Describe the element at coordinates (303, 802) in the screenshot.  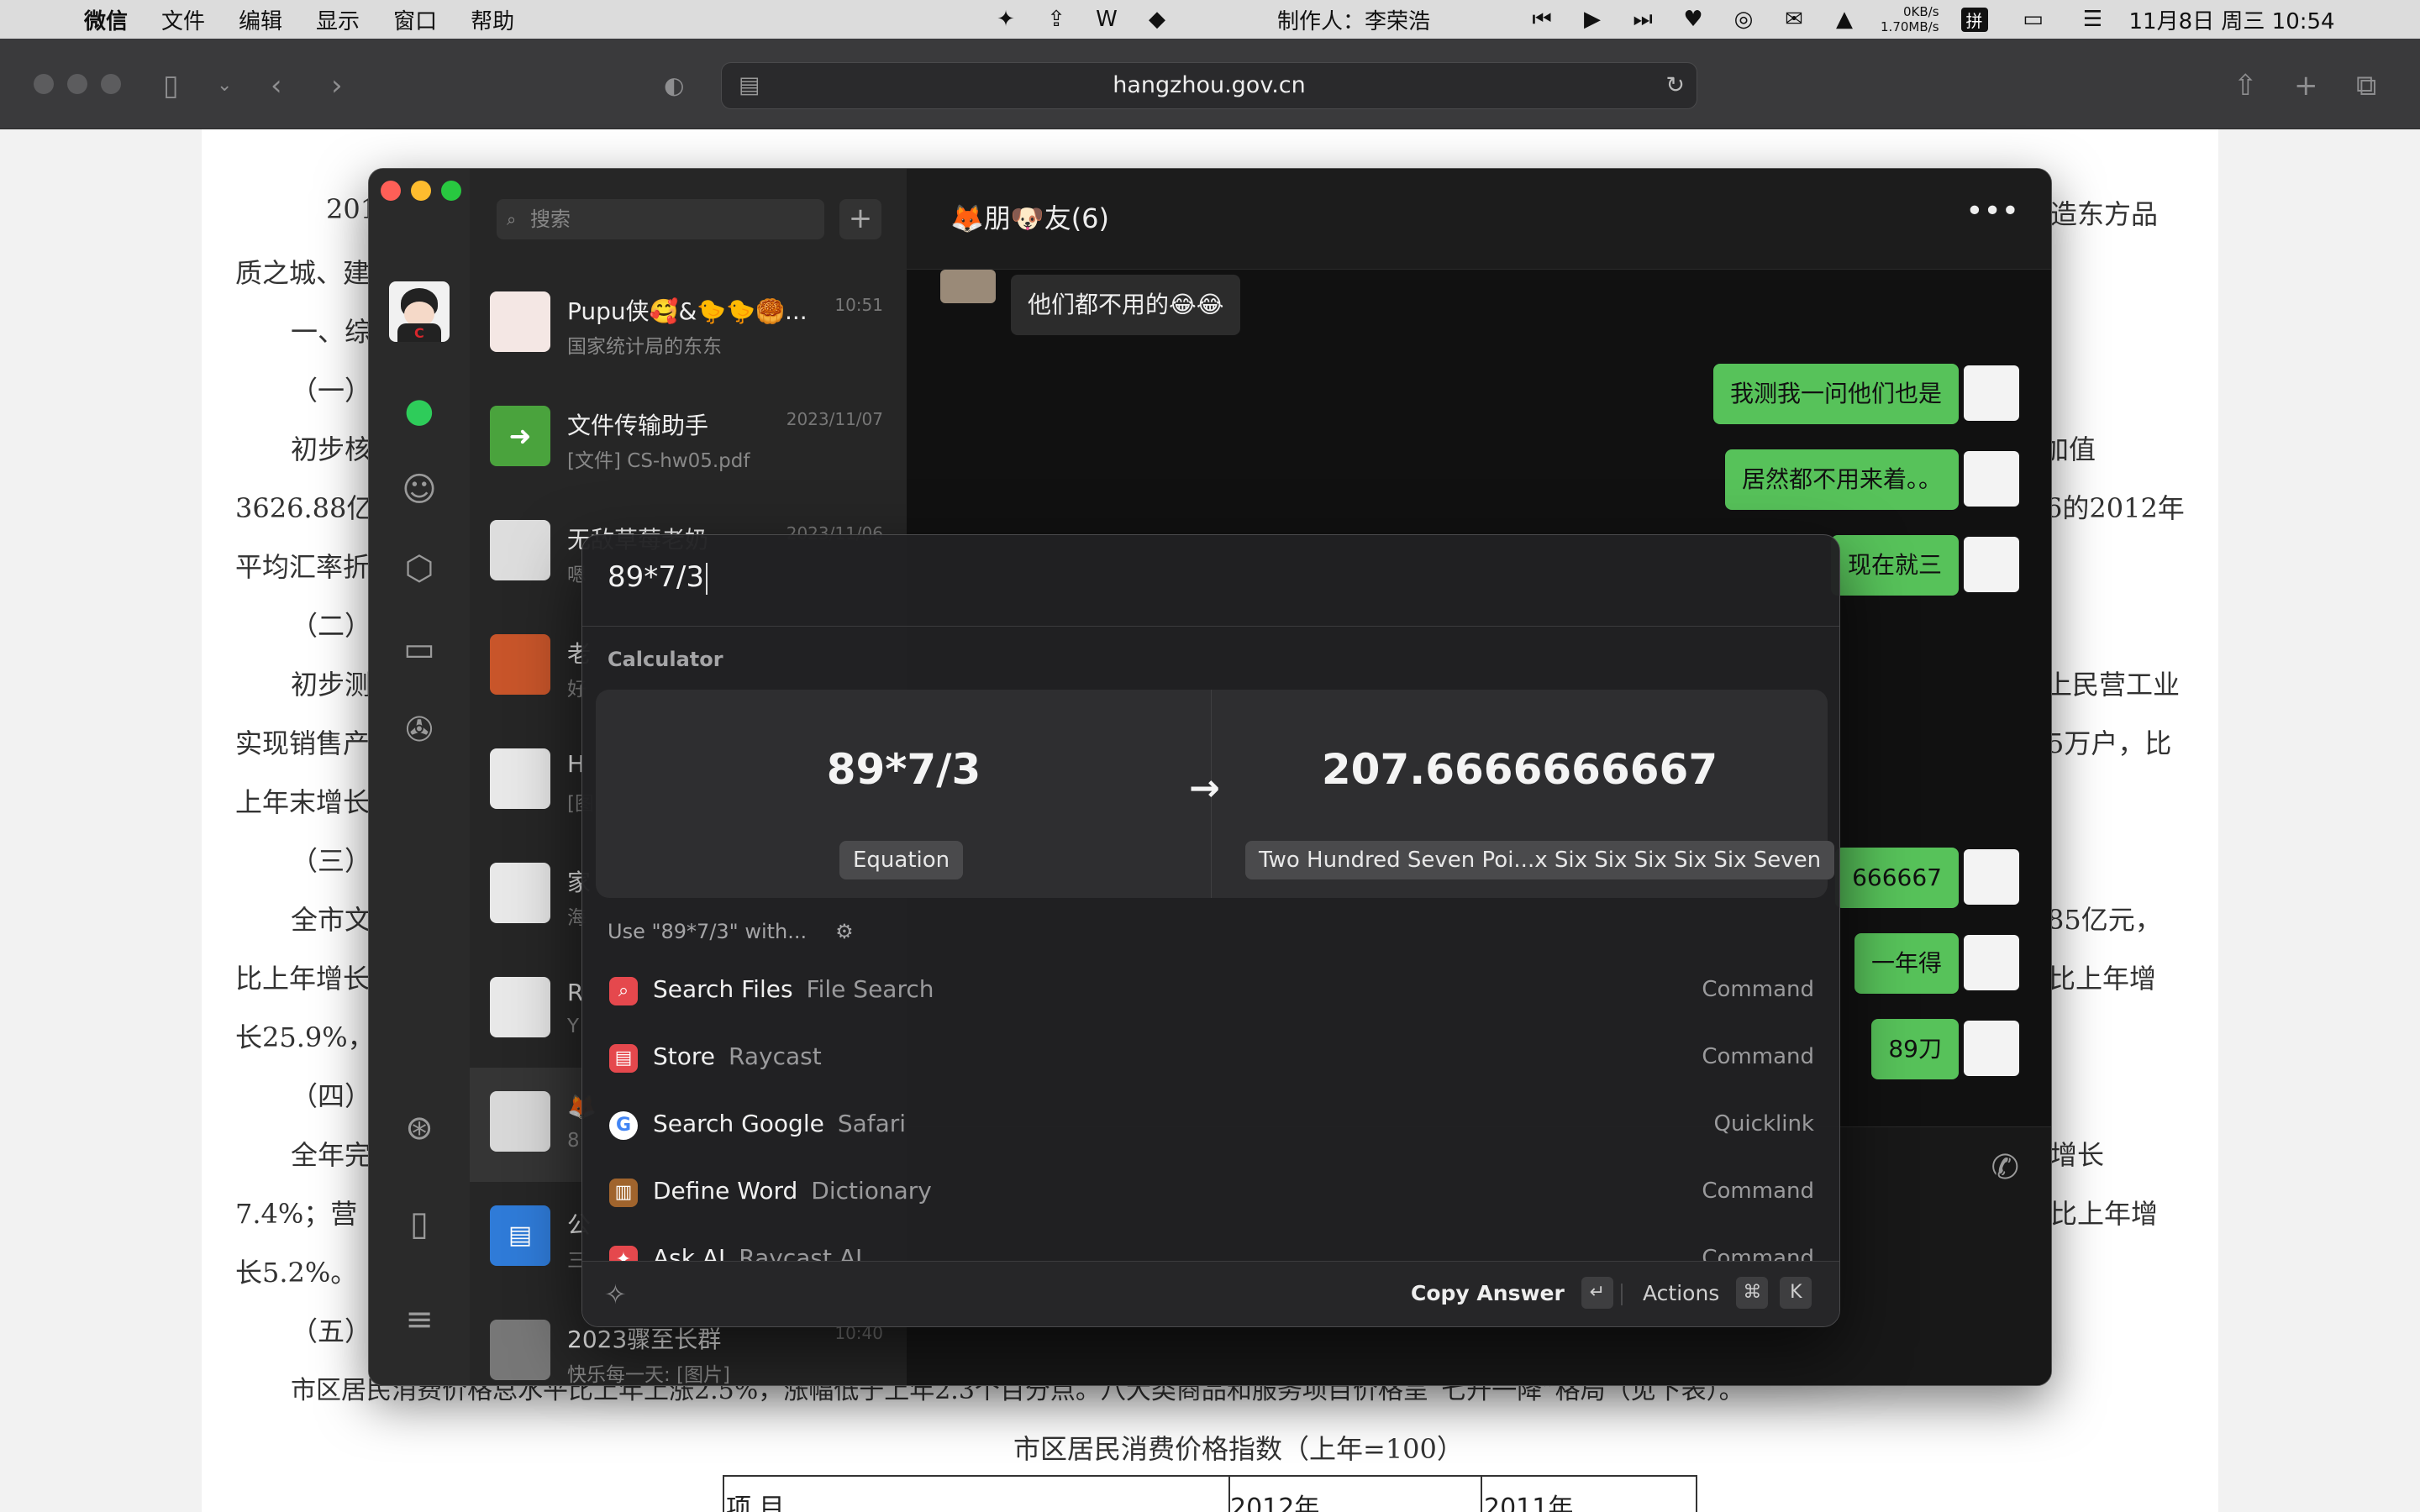
I see `doc-line: 上年末增长` at that location.